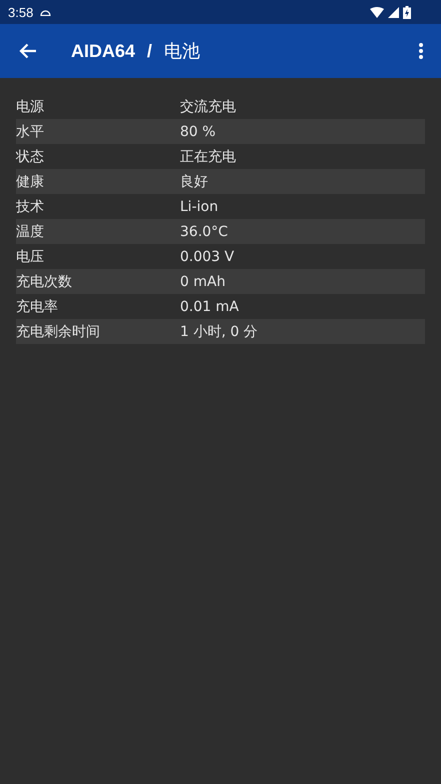 The width and height of the screenshot is (441, 784). What do you see at coordinates (393, 12) in the screenshot?
I see `signal-icon` at bounding box center [393, 12].